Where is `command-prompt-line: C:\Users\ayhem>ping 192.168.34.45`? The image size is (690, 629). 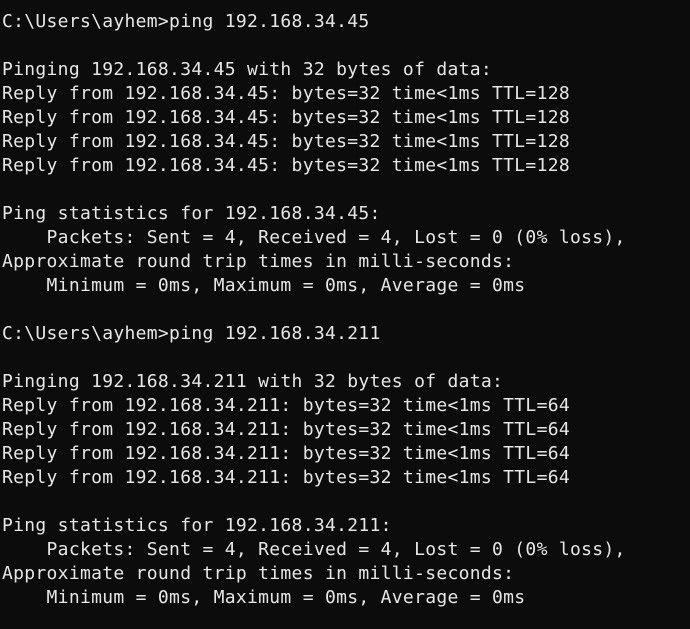
command-prompt-line: C:\Users\ayhem>ping 192.168.34.45 is located at coordinates (186, 21).